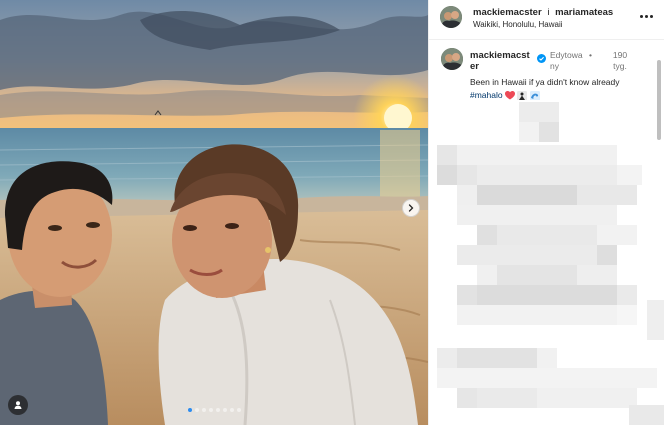  I want to click on next-slide-button, so click(411, 208).